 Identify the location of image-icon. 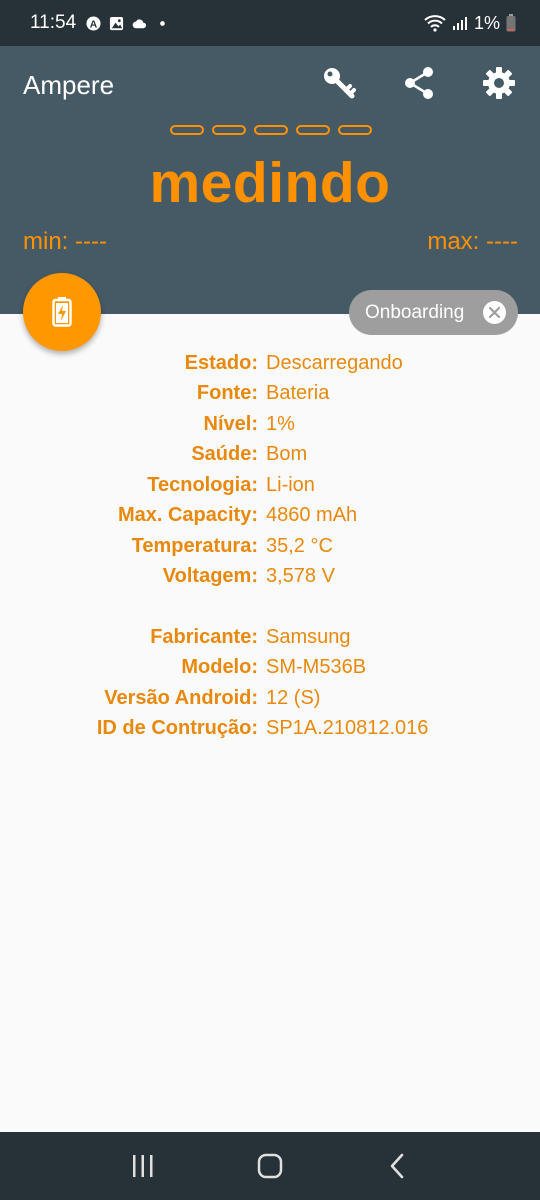
(117, 23).